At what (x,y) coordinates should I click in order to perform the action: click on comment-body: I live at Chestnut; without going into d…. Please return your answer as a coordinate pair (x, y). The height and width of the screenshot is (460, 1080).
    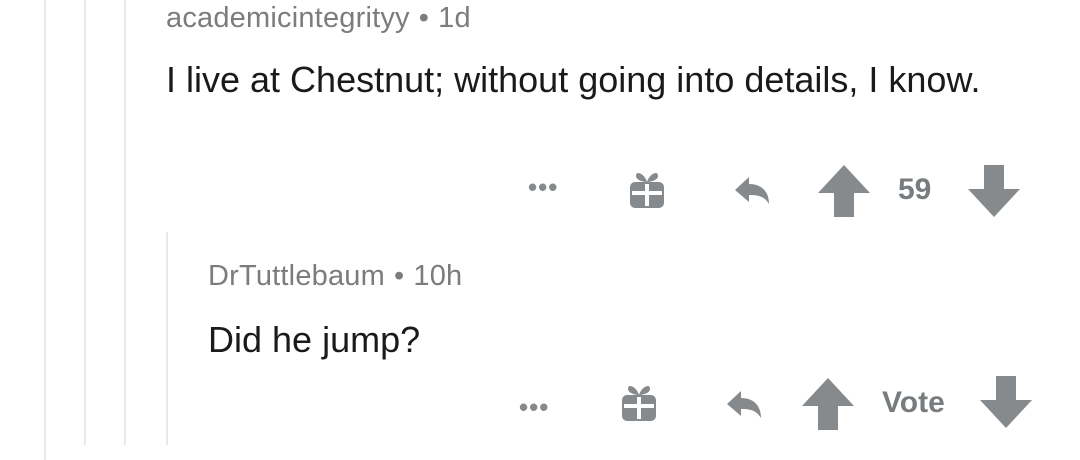
    Looking at the image, I should click on (573, 79).